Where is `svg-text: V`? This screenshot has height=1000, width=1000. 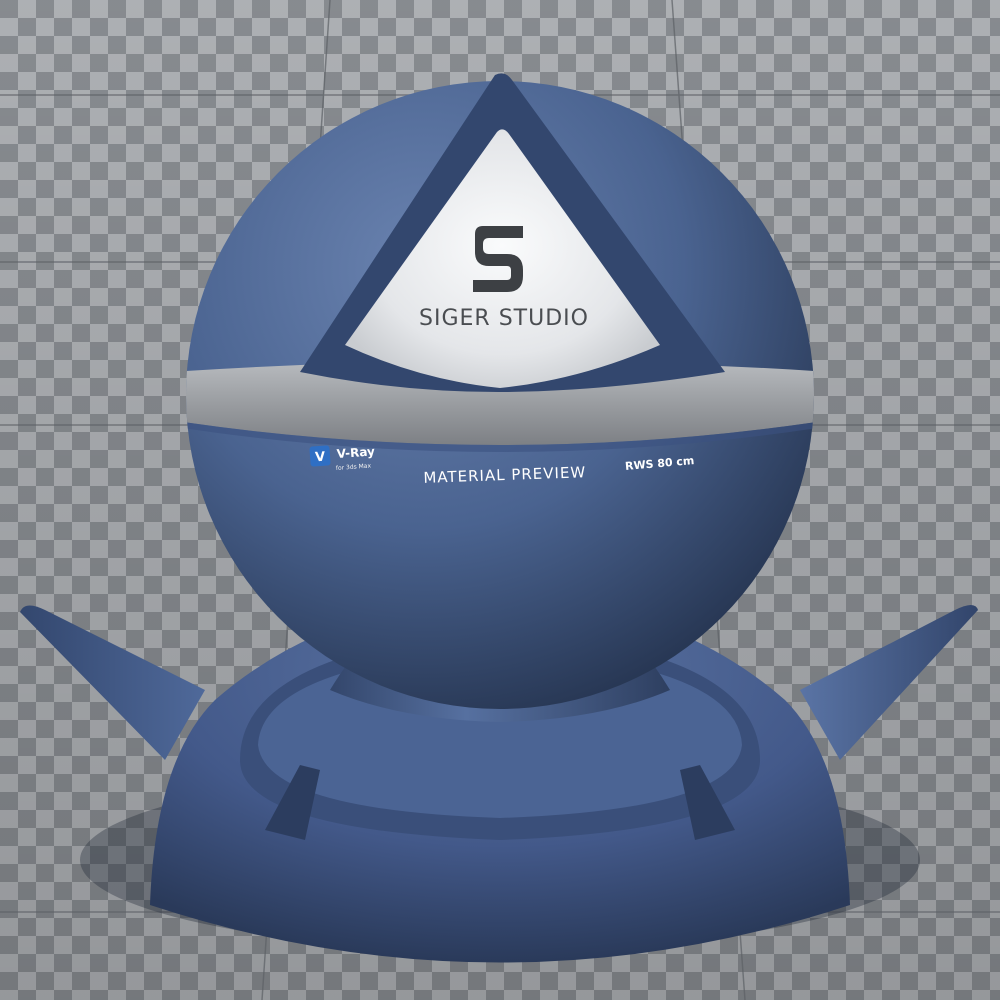 svg-text: V is located at coordinates (320, 458).